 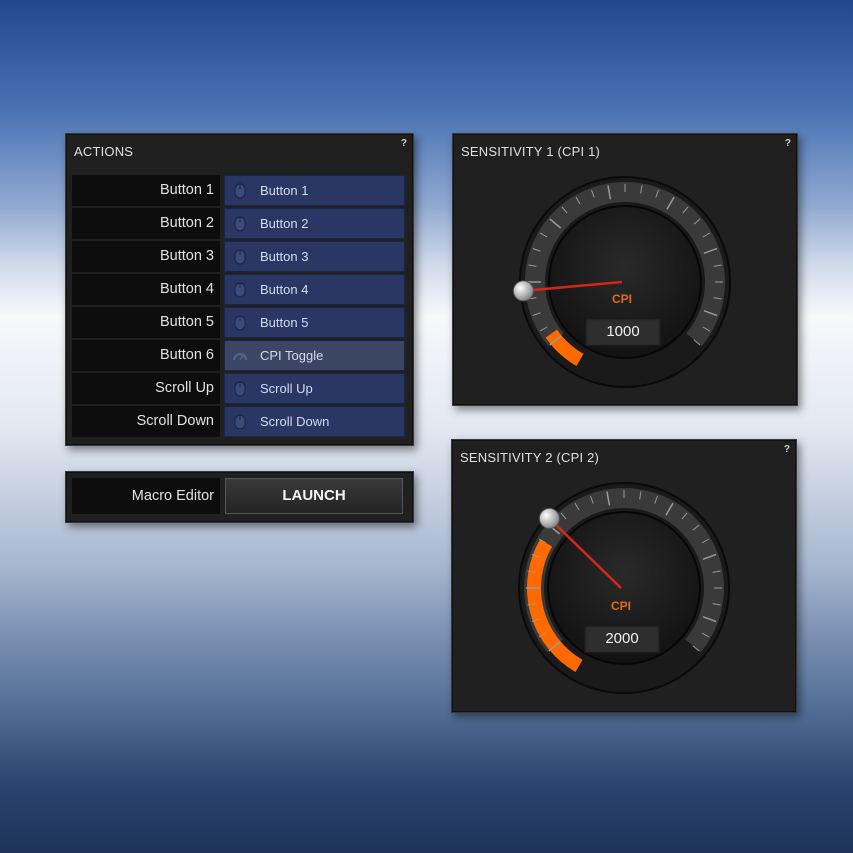 I want to click on macro-editor-label: Macro Editor, so click(x=146, y=496).